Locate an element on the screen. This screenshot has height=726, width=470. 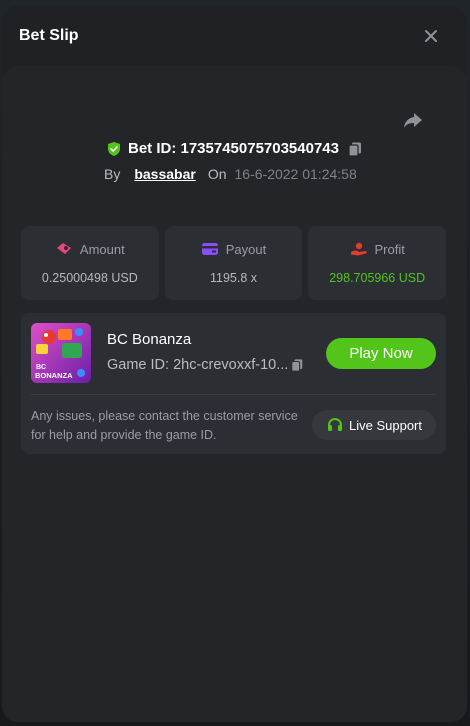
stat-amount: Amount 0.25000498 USD is located at coordinates (90, 263).